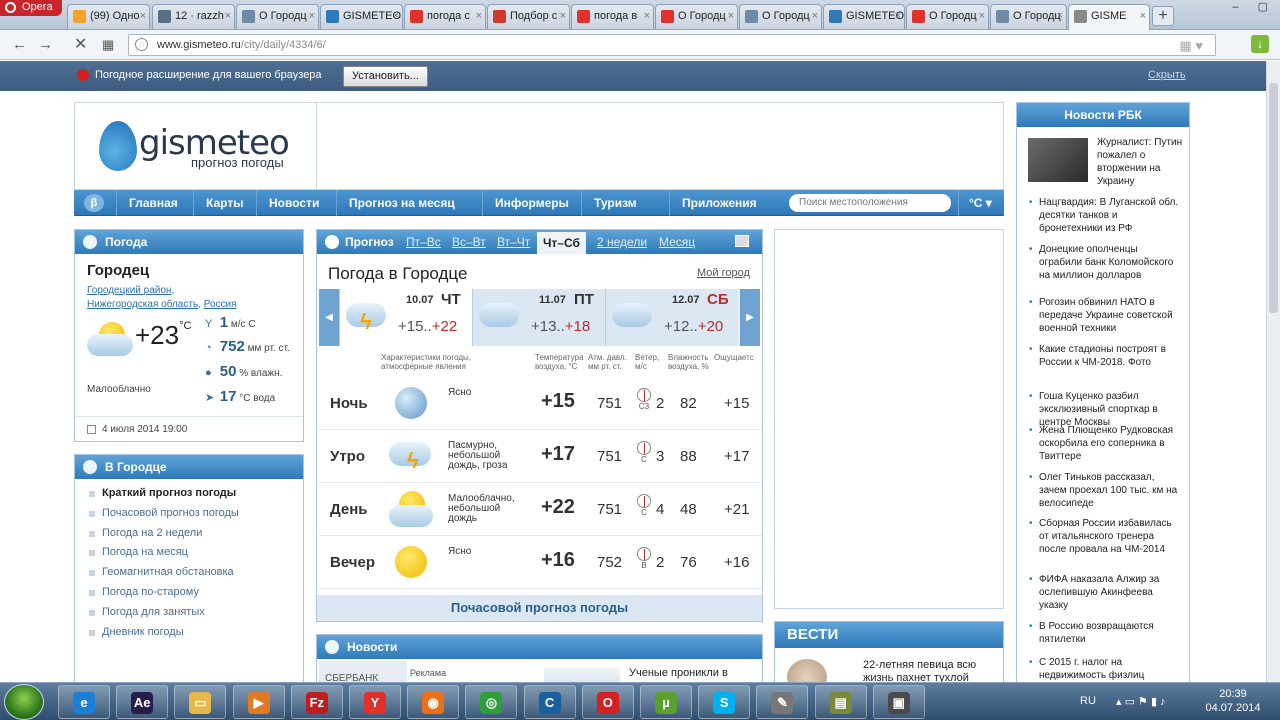  What do you see at coordinates (1109, 17) in the screenshot?
I see `browser-tab: GISME ×` at bounding box center [1109, 17].